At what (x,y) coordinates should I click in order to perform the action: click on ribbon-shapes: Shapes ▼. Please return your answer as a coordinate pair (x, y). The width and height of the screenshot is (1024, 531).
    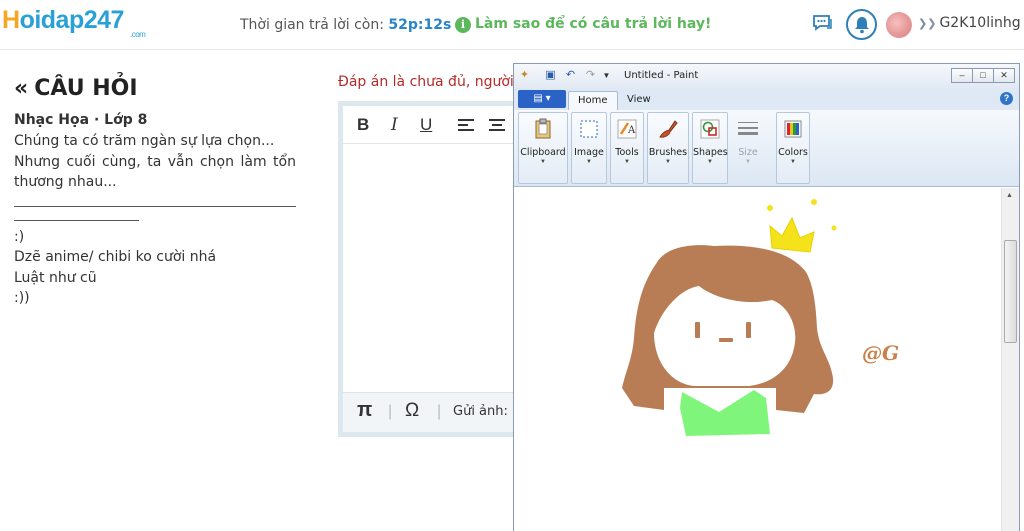
    Looking at the image, I should click on (710, 148).